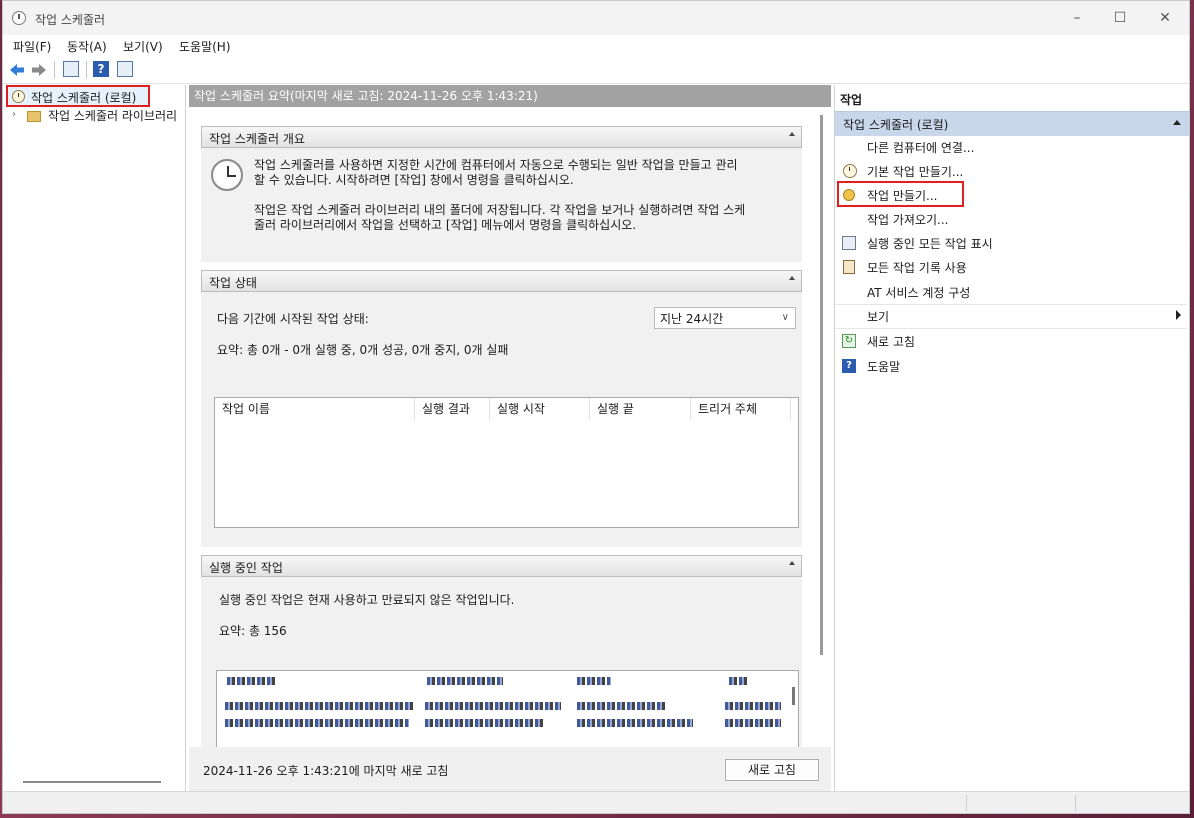  I want to click on actions-group-label: 작업 스케줄러 (로컬), so click(896, 125).